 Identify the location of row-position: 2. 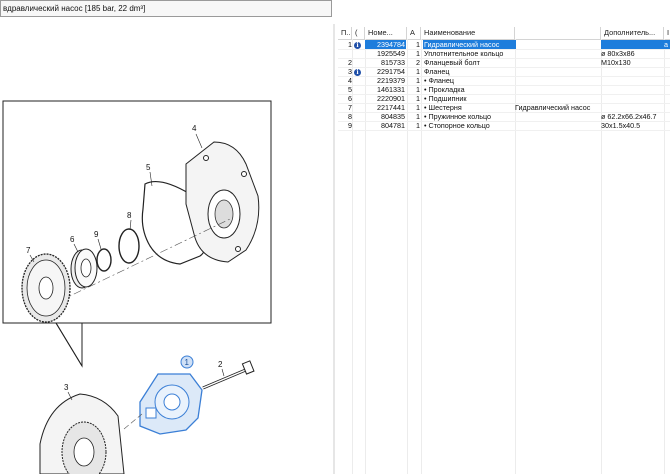
(350, 62).